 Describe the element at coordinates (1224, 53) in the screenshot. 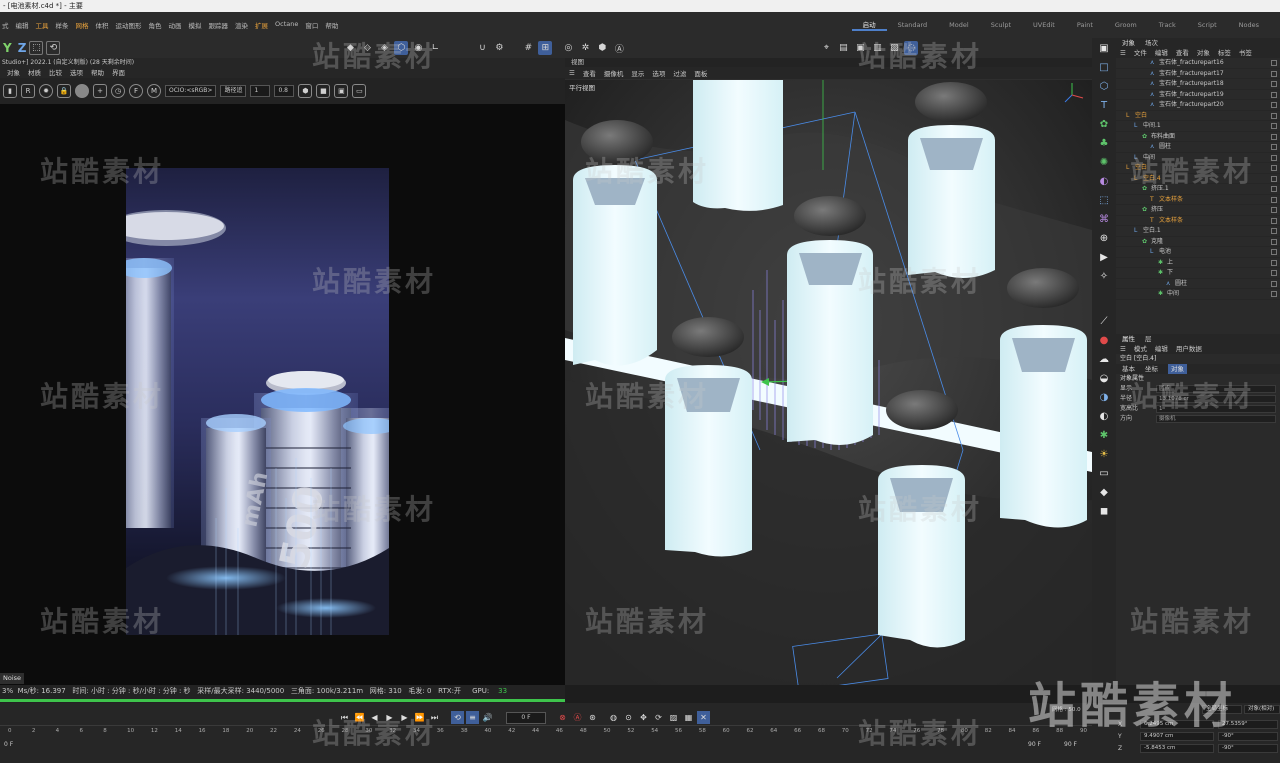

I see `object-manager-menu-item: 标签` at that location.